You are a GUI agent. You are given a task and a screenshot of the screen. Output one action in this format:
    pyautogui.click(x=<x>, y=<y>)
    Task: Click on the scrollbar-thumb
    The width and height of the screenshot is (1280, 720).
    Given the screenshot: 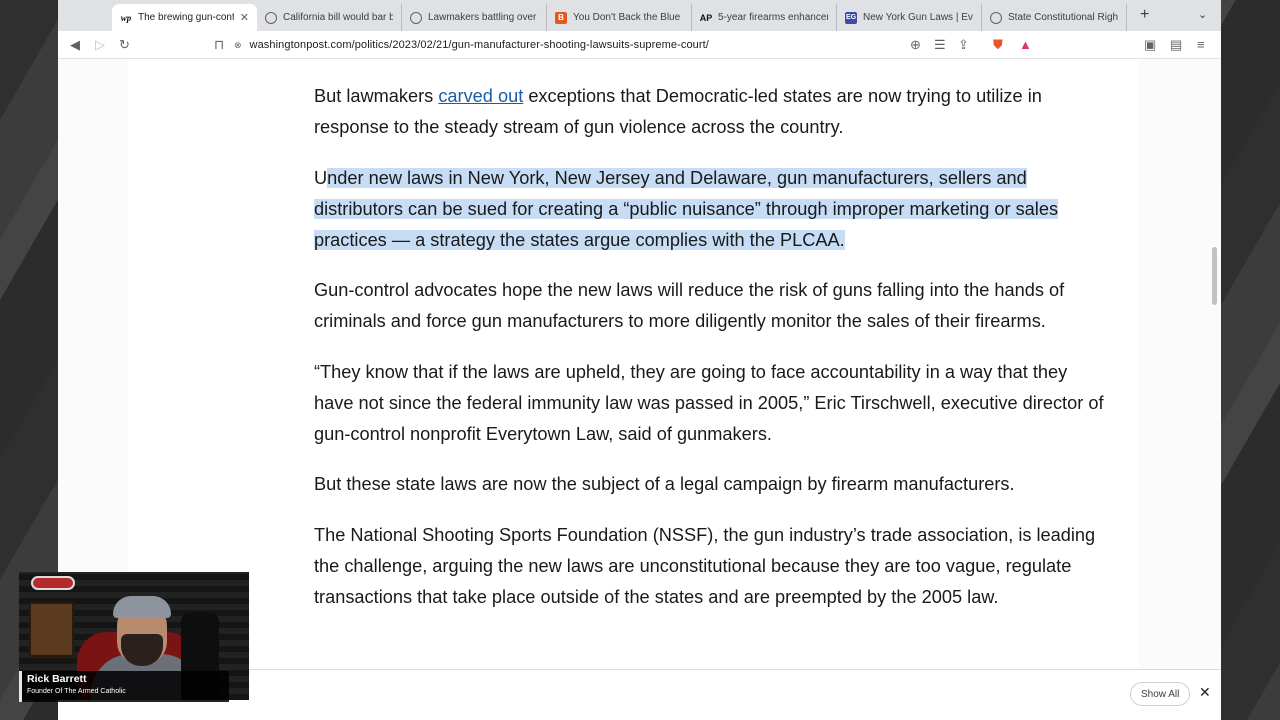 What is the action you would take?
    pyautogui.click(x=1214, y=276)
    